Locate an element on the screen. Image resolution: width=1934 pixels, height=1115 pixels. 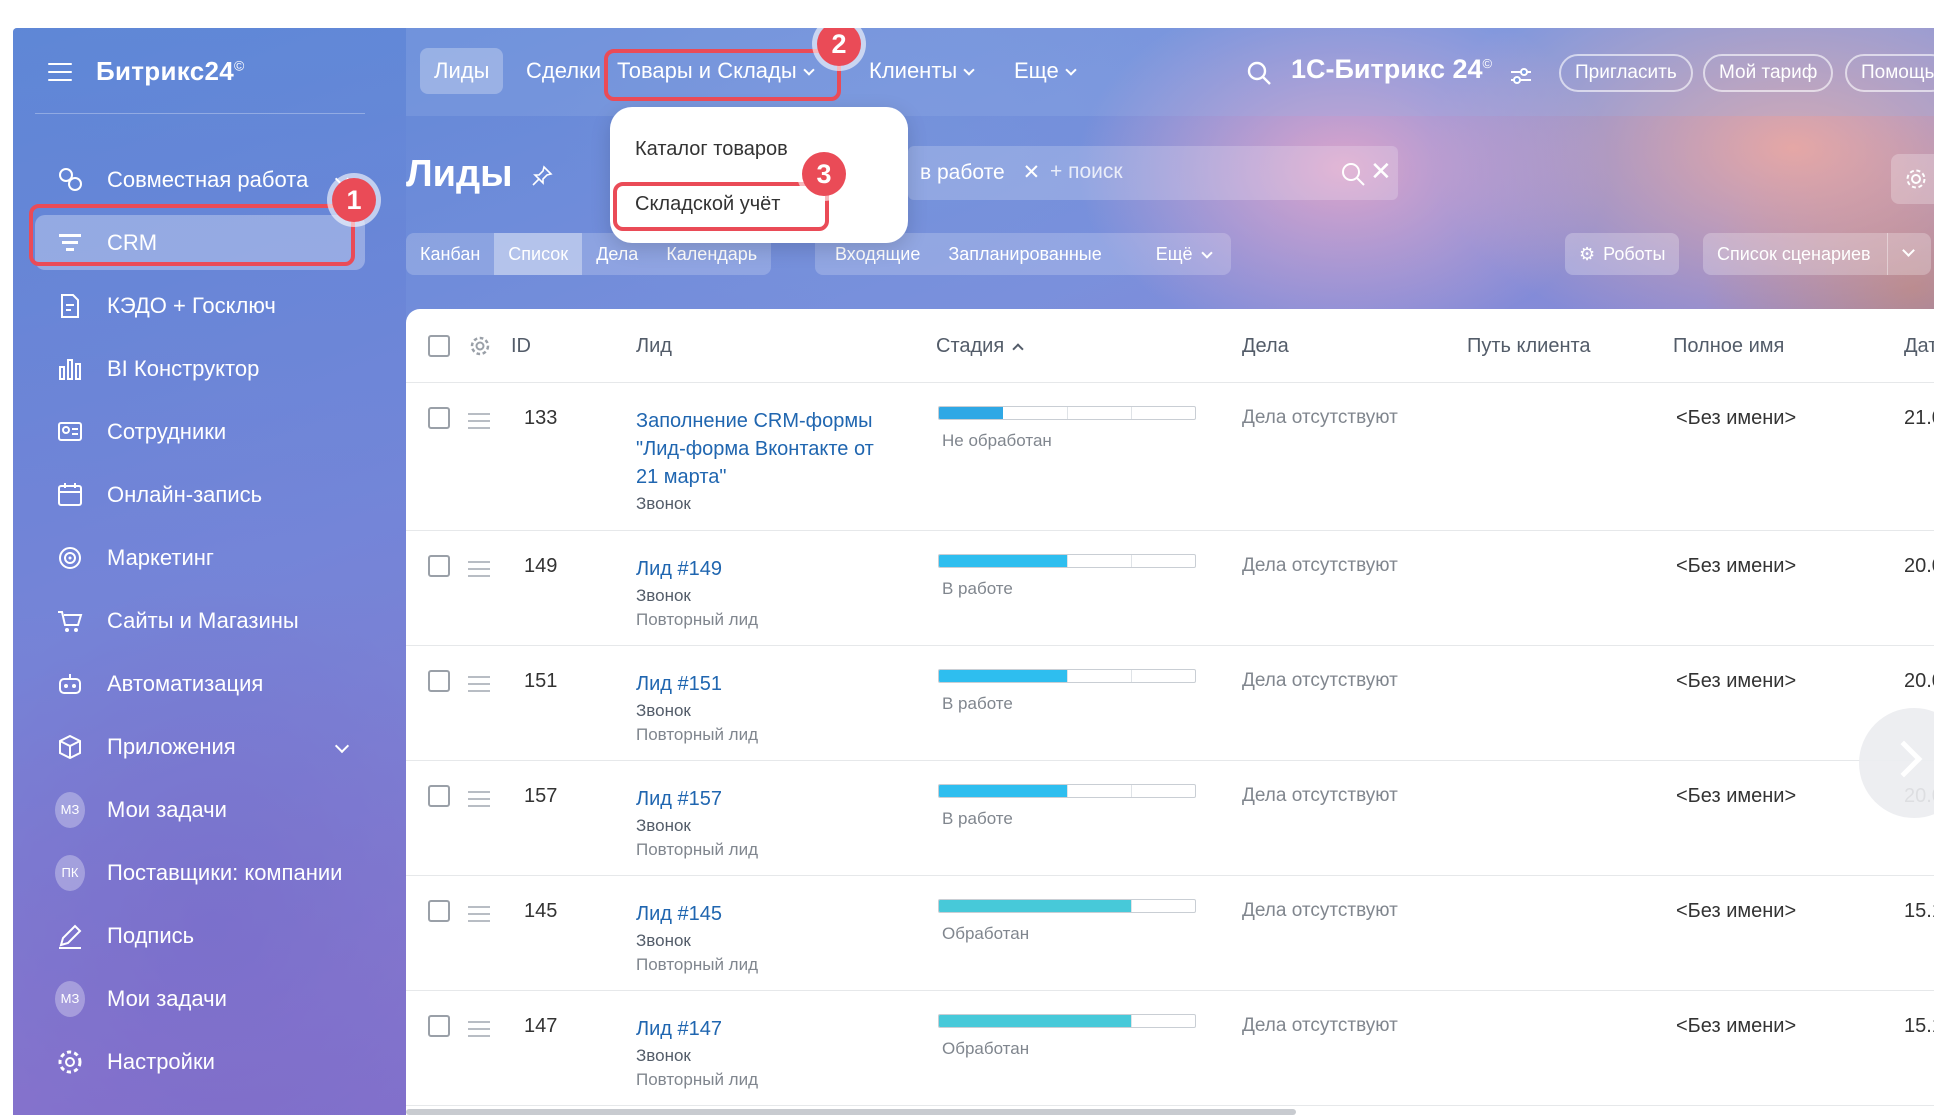
stage-label: Обработан is located at coordinates (986, 933).